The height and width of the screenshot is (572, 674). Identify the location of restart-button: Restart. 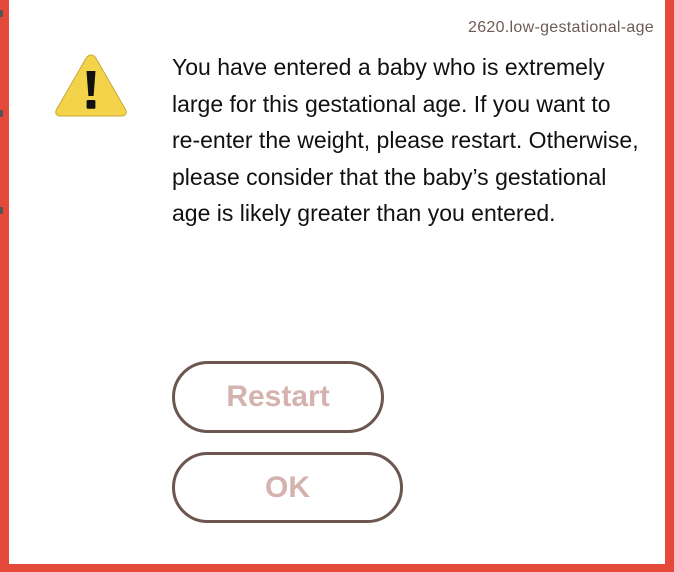
(278, 397).